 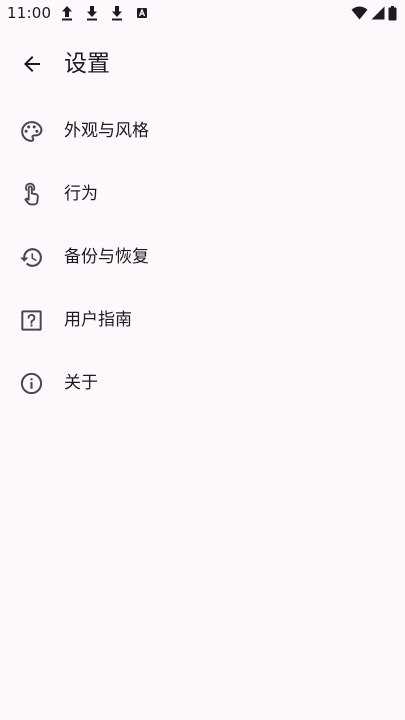 What do you see at coordinates (87, 64) in the screenshot?
I see `page-title: 设置` at bounding box center [87, 64].